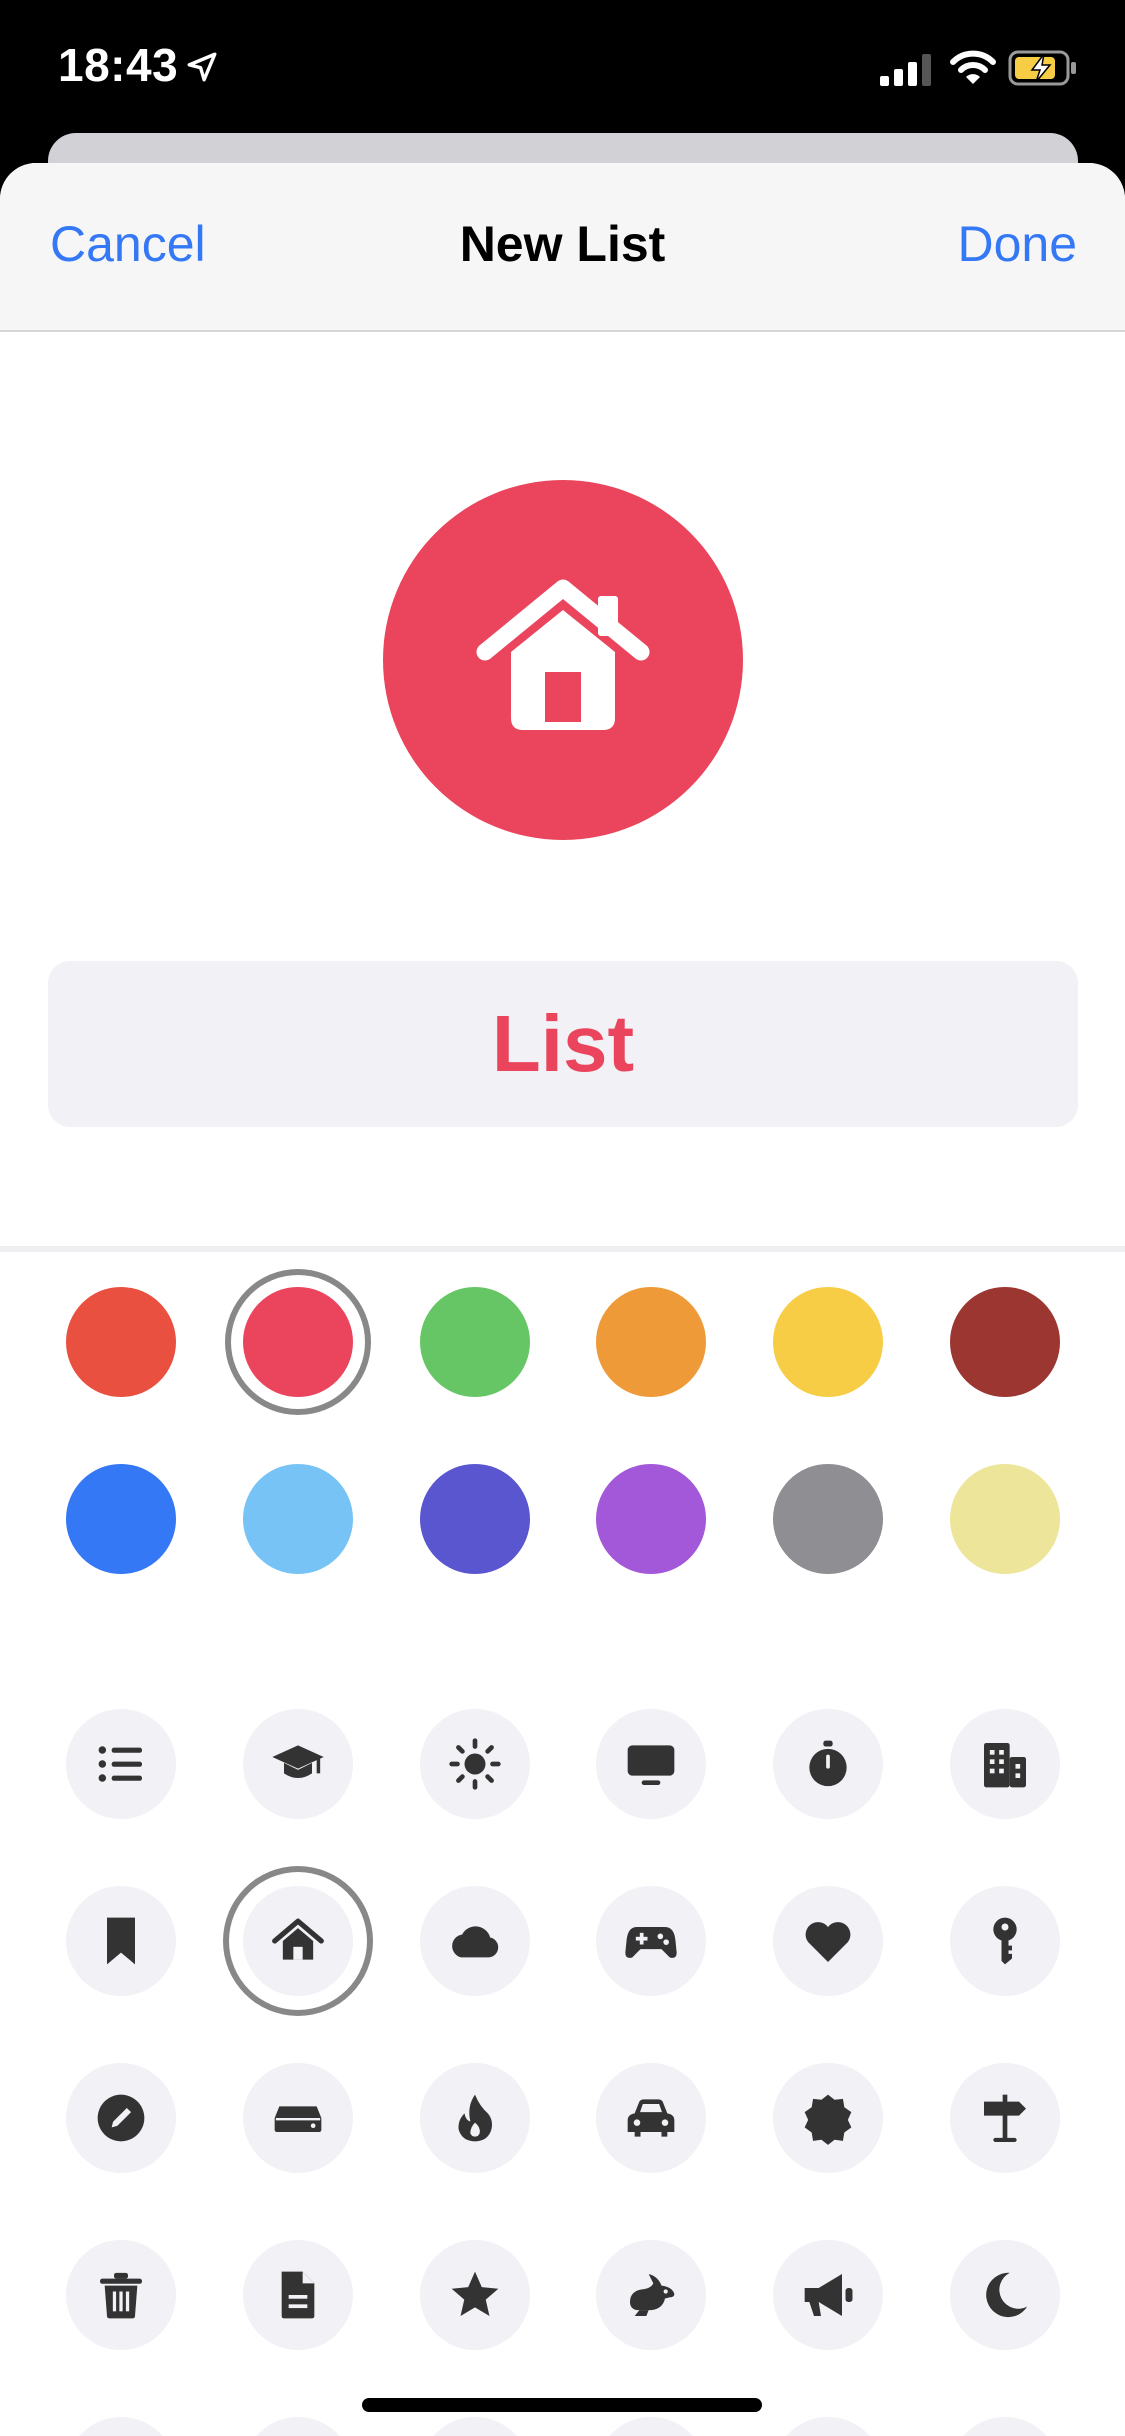 Image resolution: width=1125 pixels, height=2436 pixels. I want to click on trash-icon, so click(121, 2295).